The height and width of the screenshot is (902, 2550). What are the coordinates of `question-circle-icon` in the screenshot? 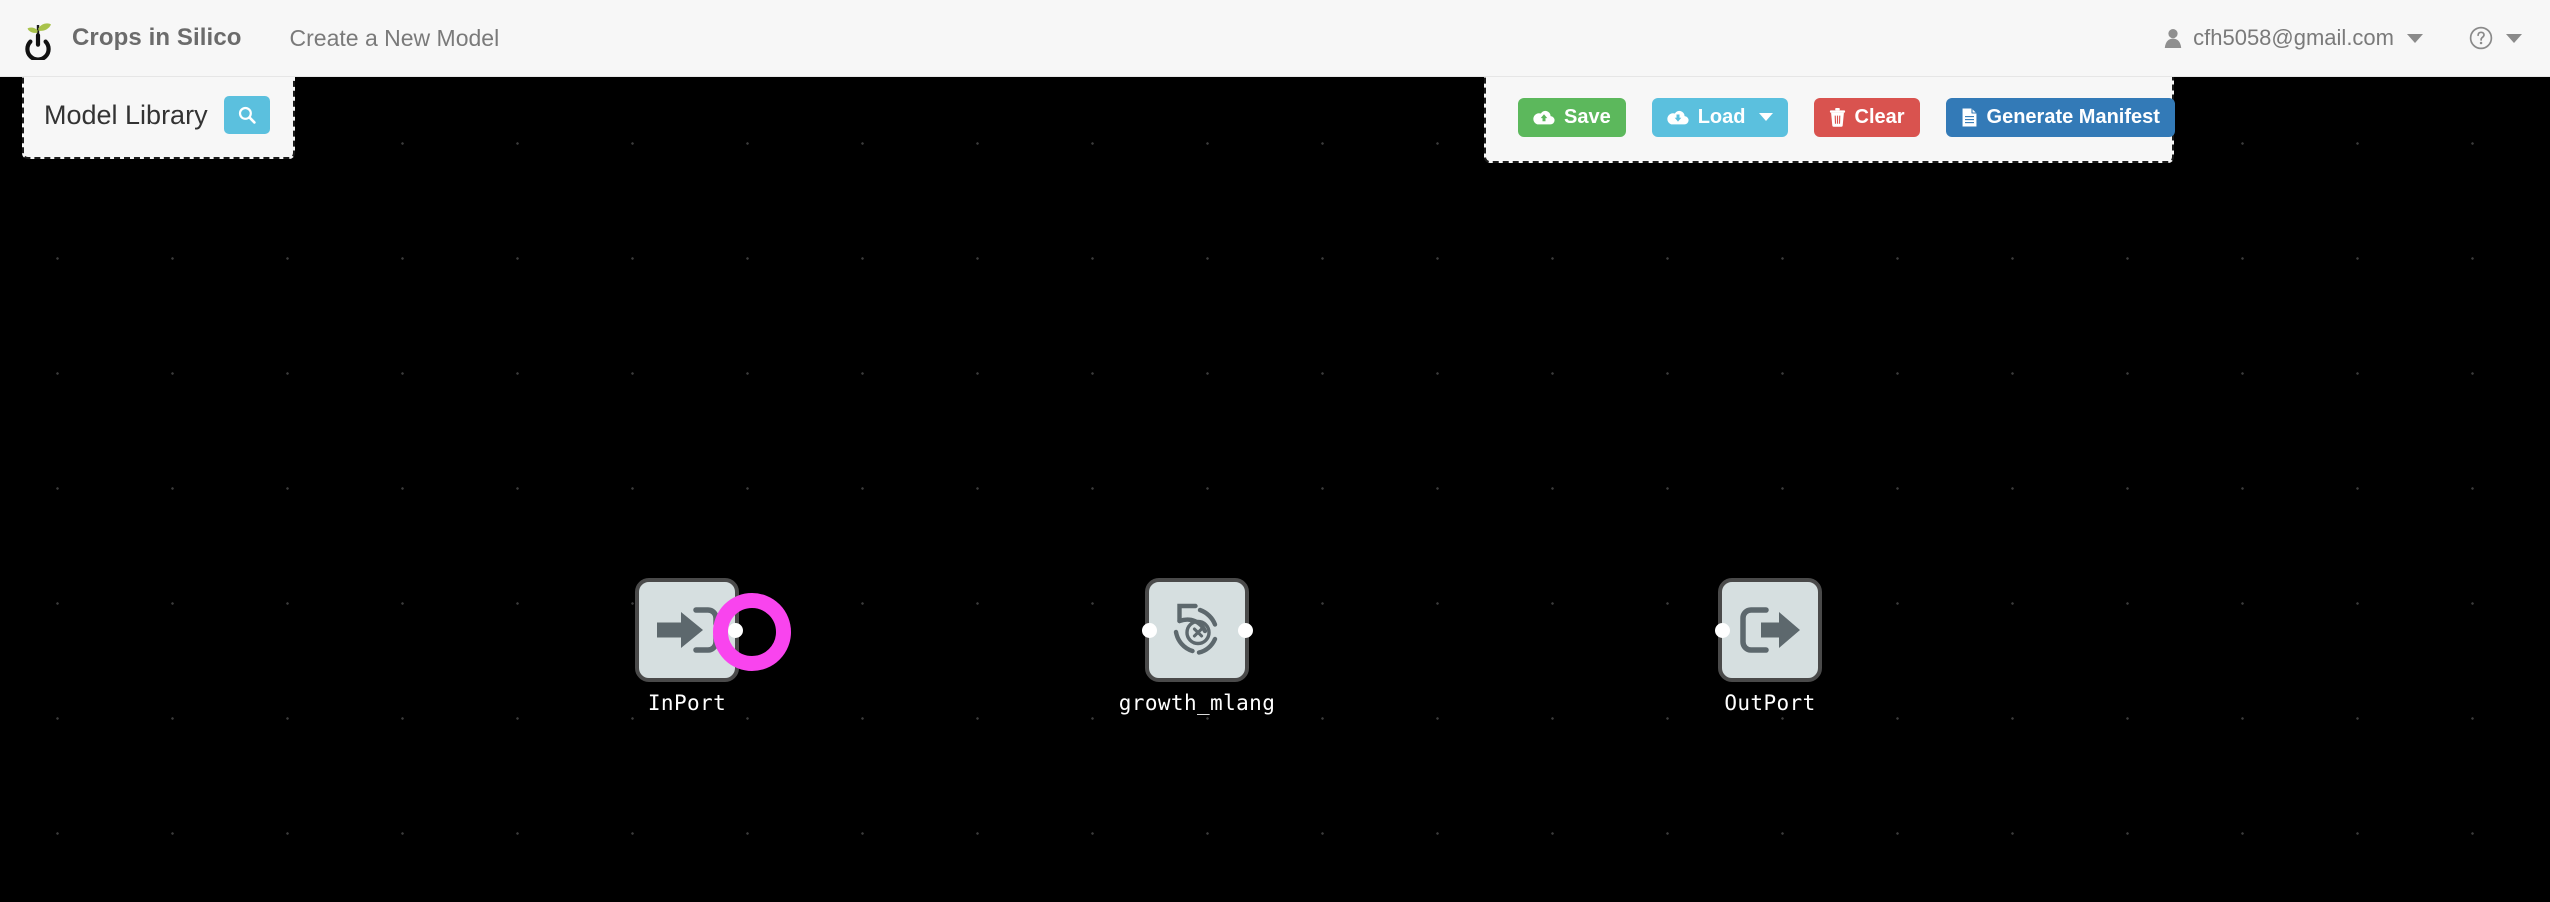 It's located at (2481, 38).